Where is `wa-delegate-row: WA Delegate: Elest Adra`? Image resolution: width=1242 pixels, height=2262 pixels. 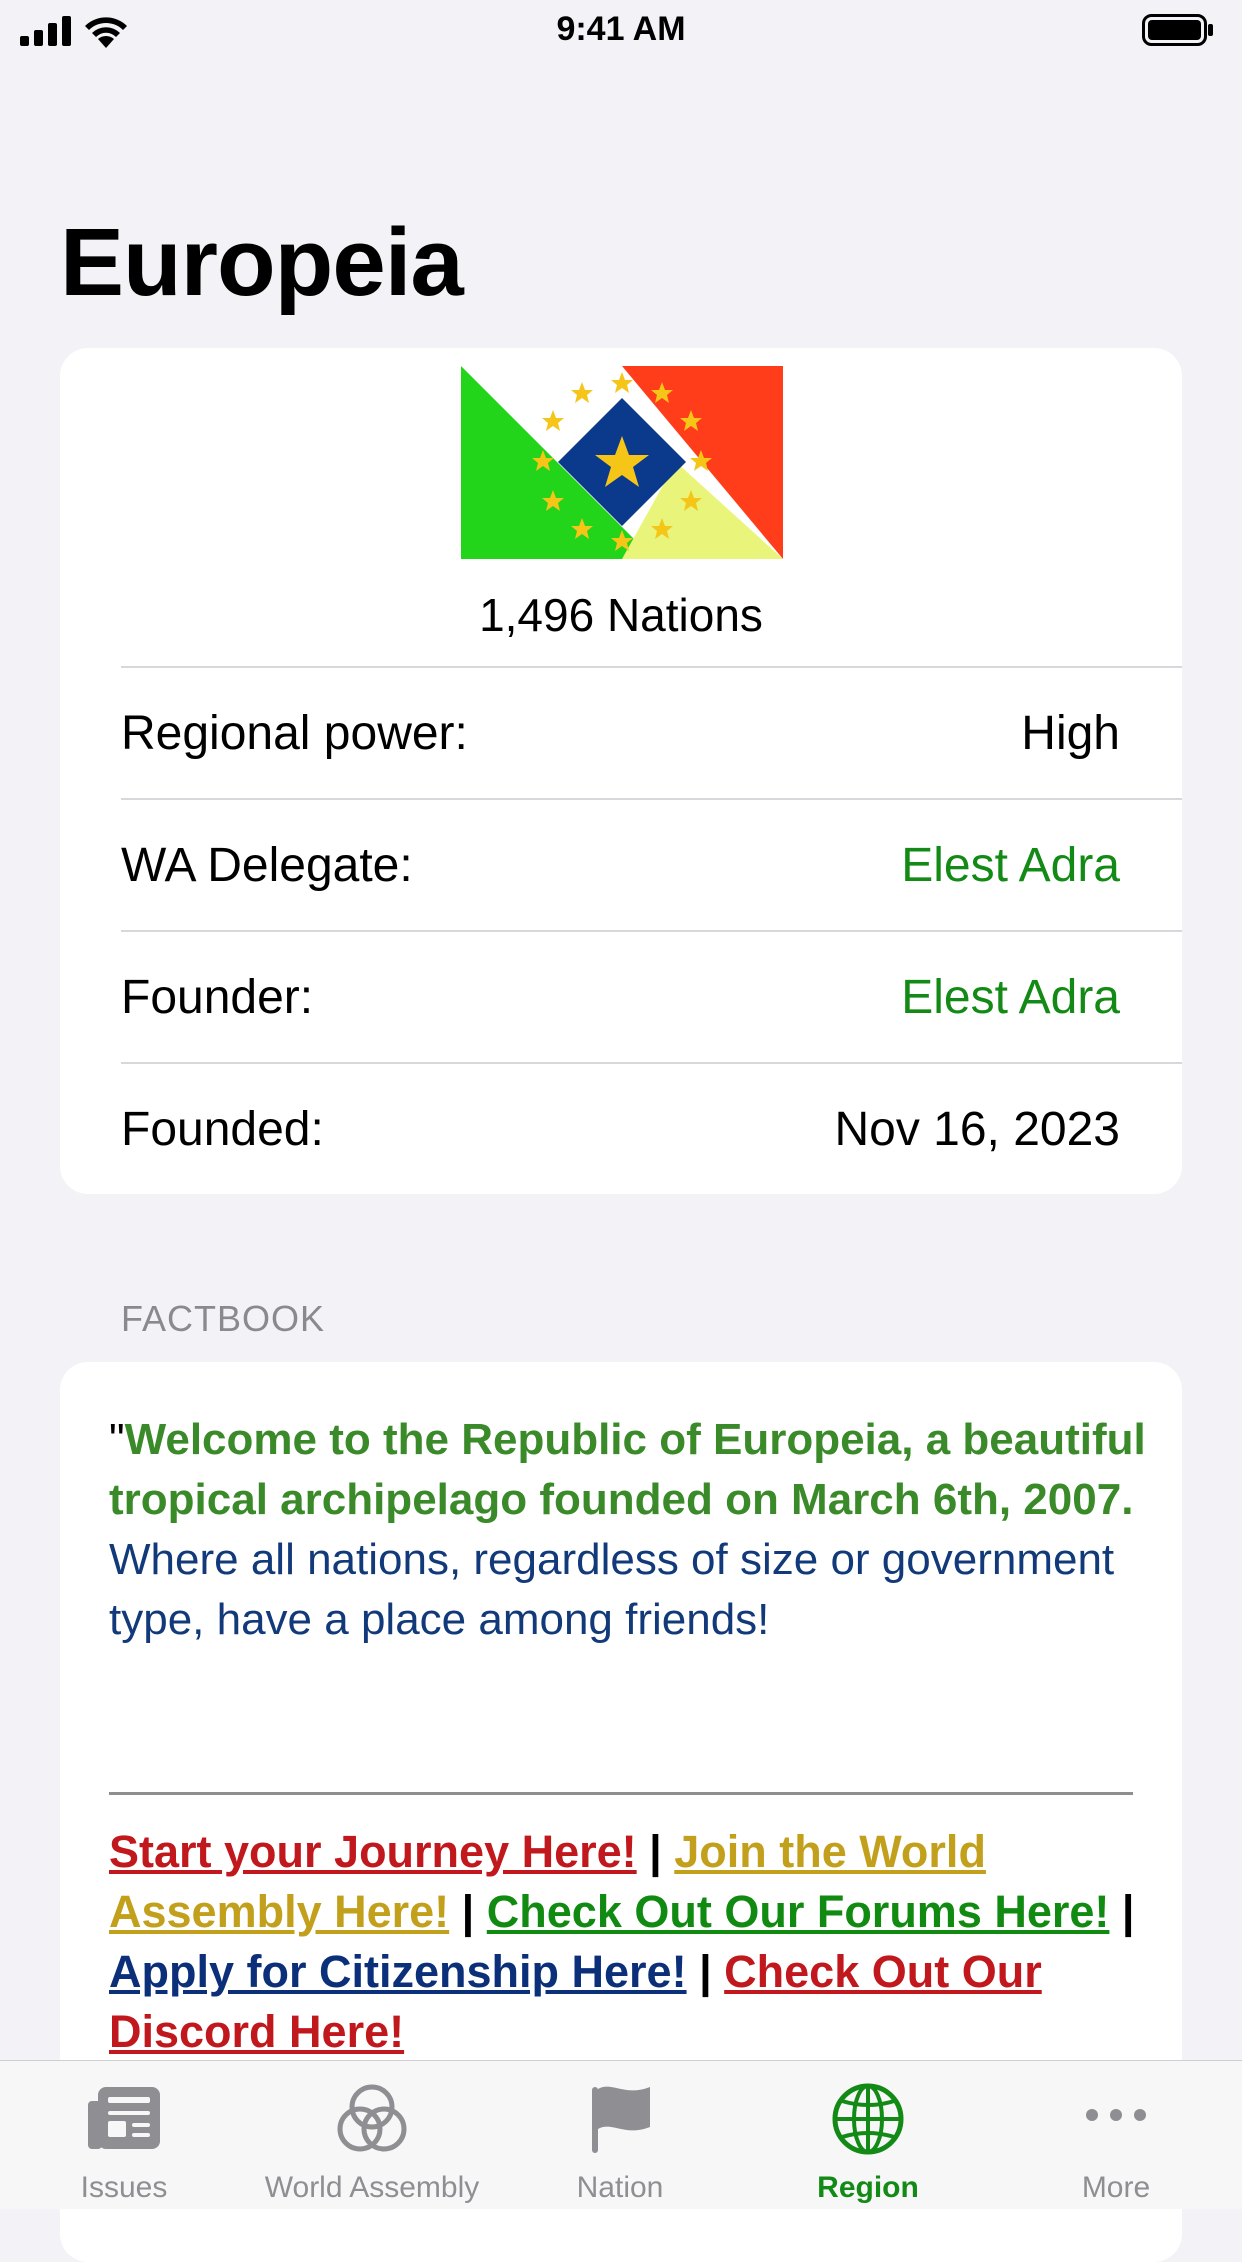
wa-delegate-row: WA Delegate: Elest Adra is located at coordinates (651, 865).